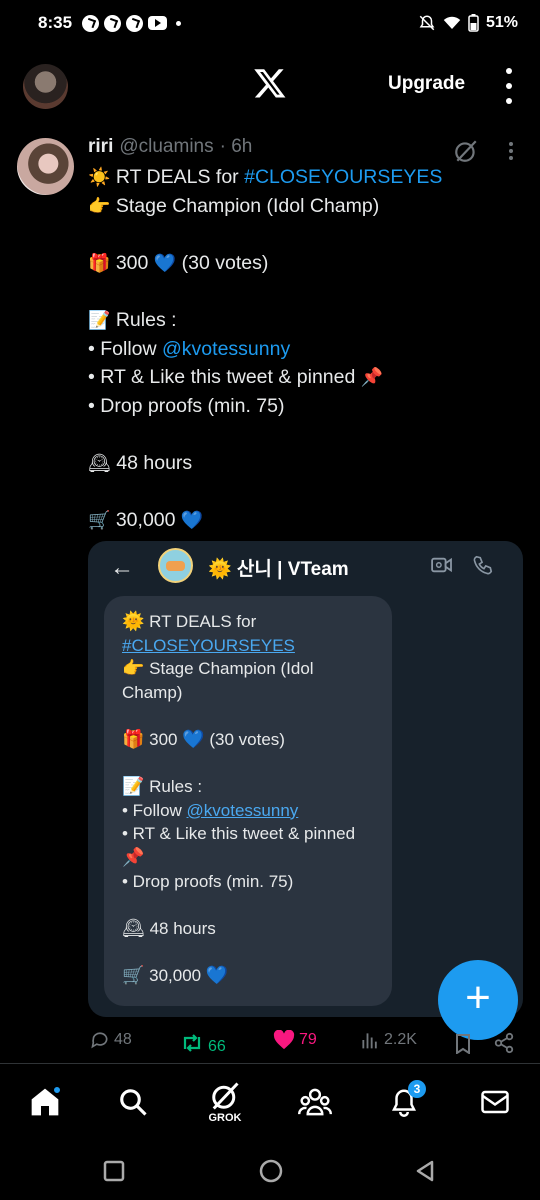  I want to click on youtube-icon, so click(158, 23).